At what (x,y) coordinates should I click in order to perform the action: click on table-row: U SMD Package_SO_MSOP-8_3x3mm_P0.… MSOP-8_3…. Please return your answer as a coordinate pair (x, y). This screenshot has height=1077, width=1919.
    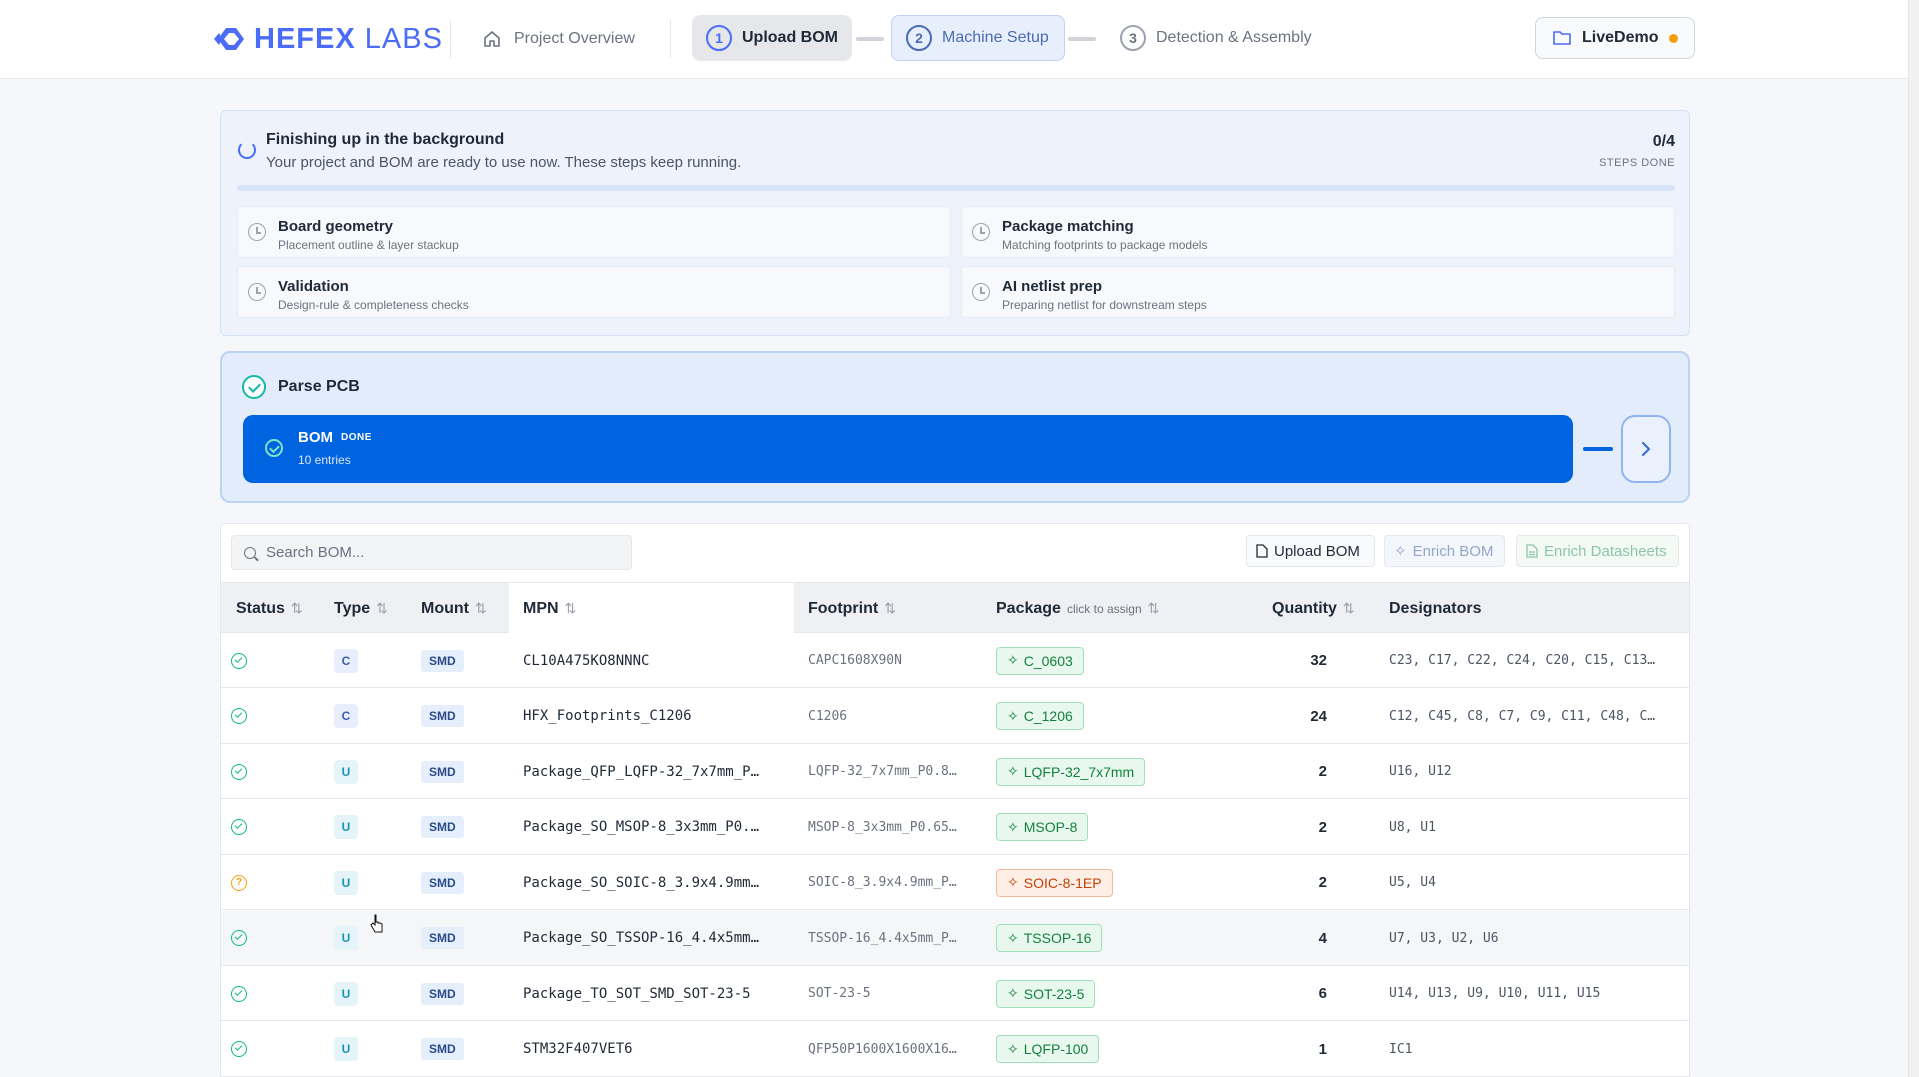
    Looking at the image, I should click on (955, 827).